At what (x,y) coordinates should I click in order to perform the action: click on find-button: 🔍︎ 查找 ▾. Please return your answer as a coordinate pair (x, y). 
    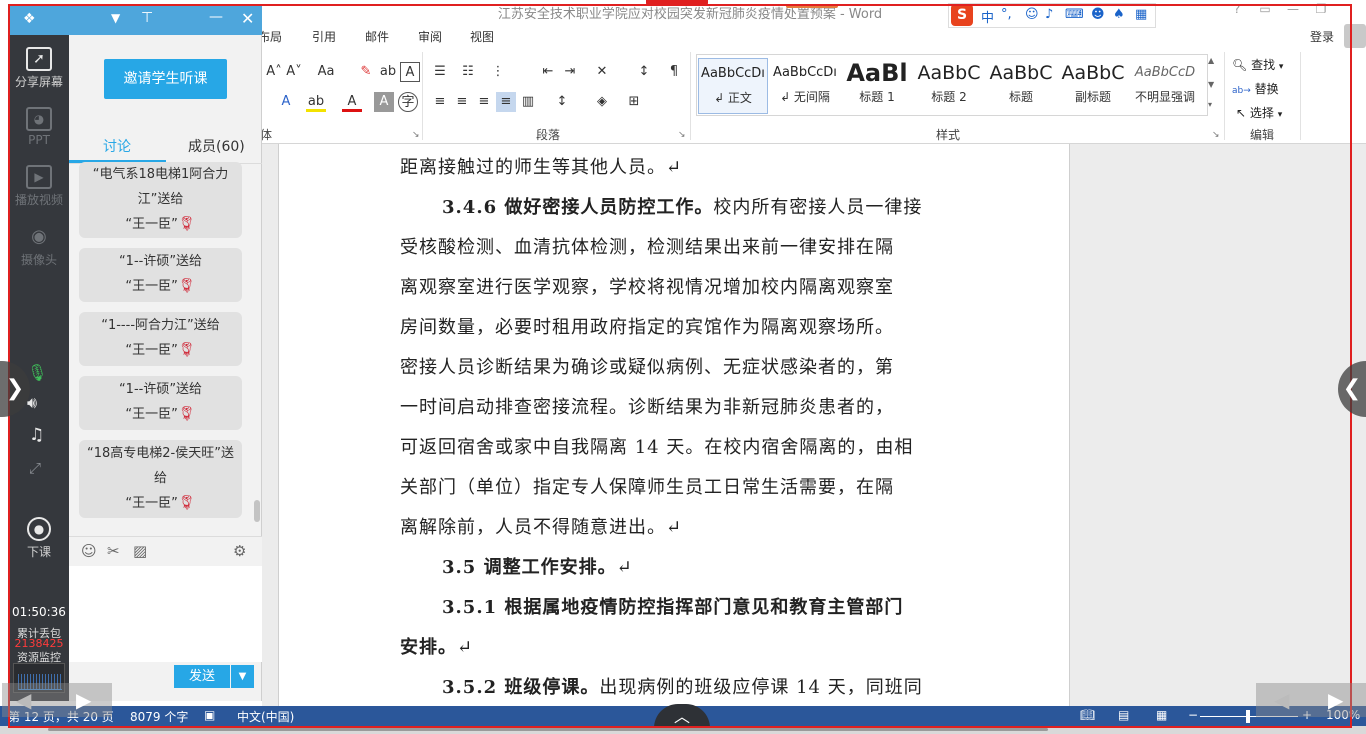
    Looking at the image, I should click on (1257, 64).